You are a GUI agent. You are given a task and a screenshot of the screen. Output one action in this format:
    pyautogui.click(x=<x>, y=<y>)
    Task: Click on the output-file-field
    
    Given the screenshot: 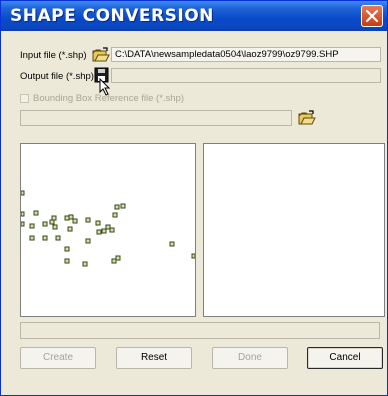 What is the action you would take?
    pyautogui.click(x=246, y=75)
    